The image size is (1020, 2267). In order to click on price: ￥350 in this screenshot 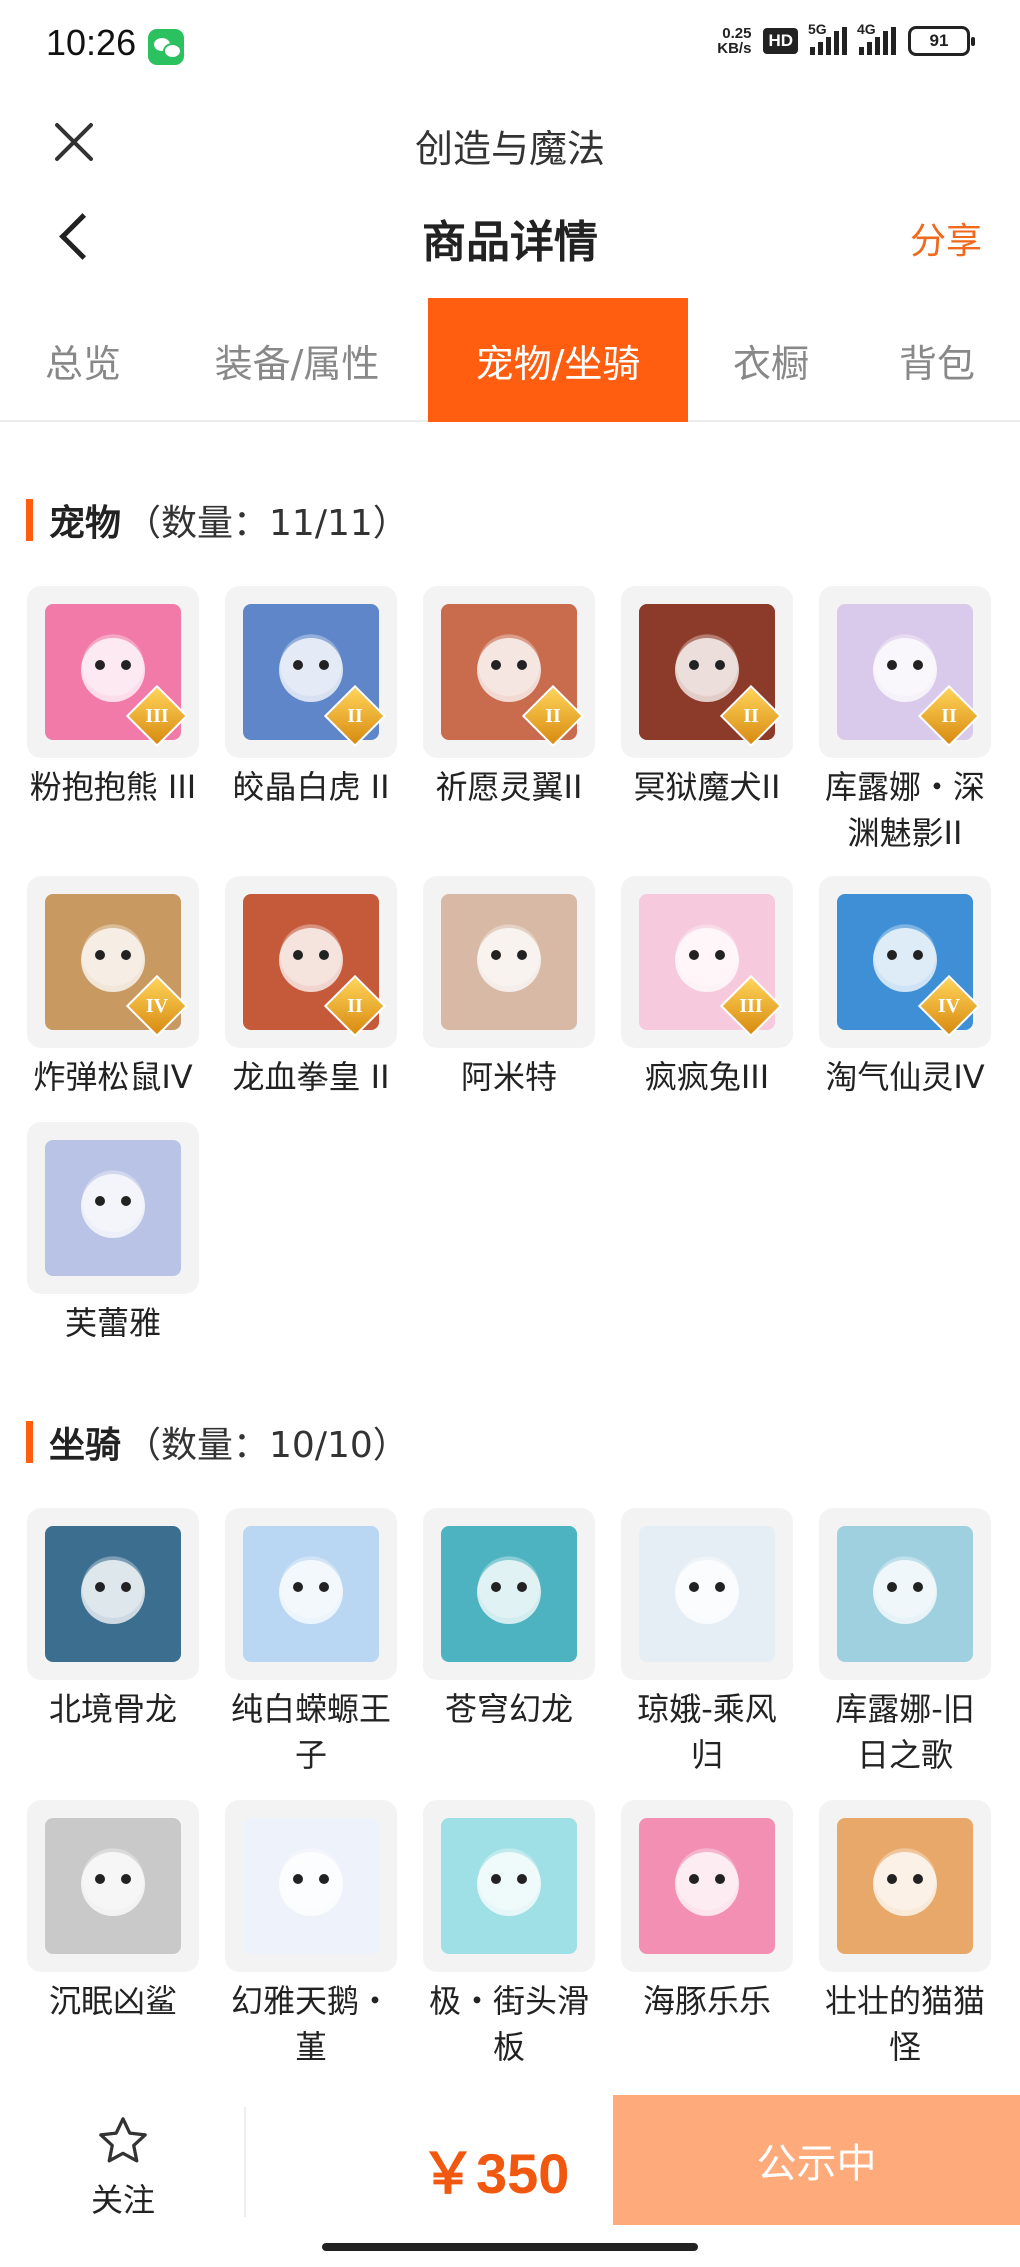, I will do `click(495, 2173)`.